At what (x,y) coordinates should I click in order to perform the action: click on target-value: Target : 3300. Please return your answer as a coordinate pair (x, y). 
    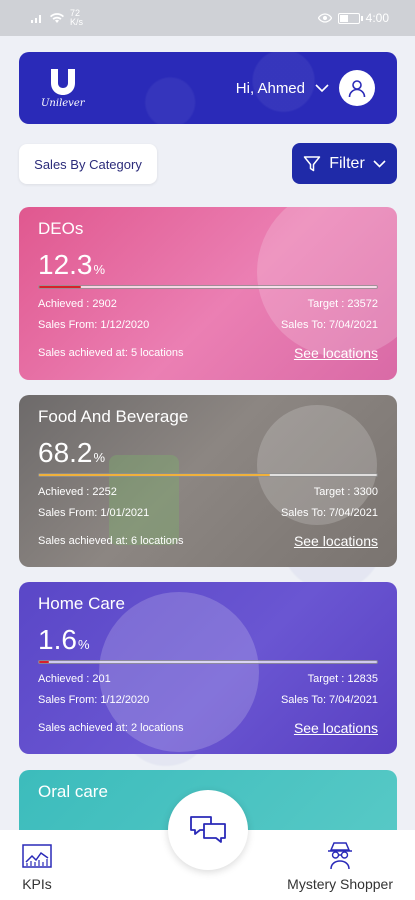
    Looking at the image, I should click on (345, 492).